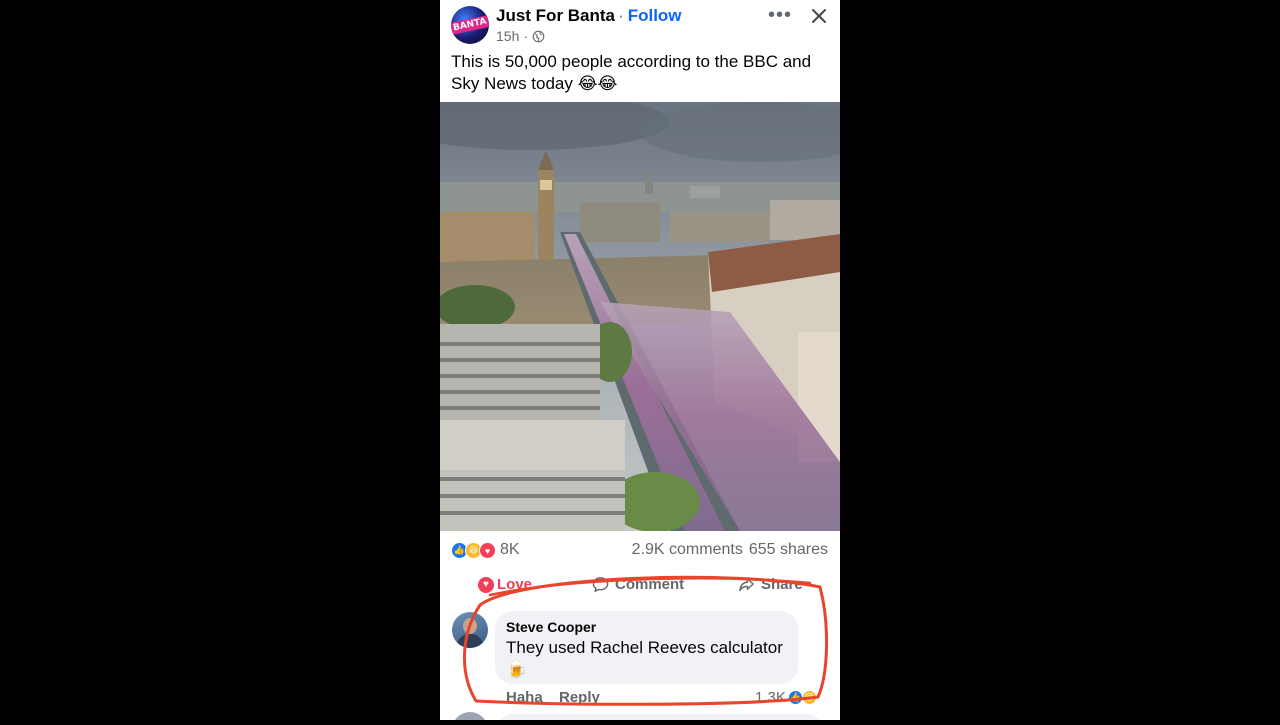 The height and width of the screenshot is (725, 1280). What do you see at coordinates (770, 697) in the screenshot?
I see `comment-reaction-count: 1.3K` at bounding box center [770, 697].